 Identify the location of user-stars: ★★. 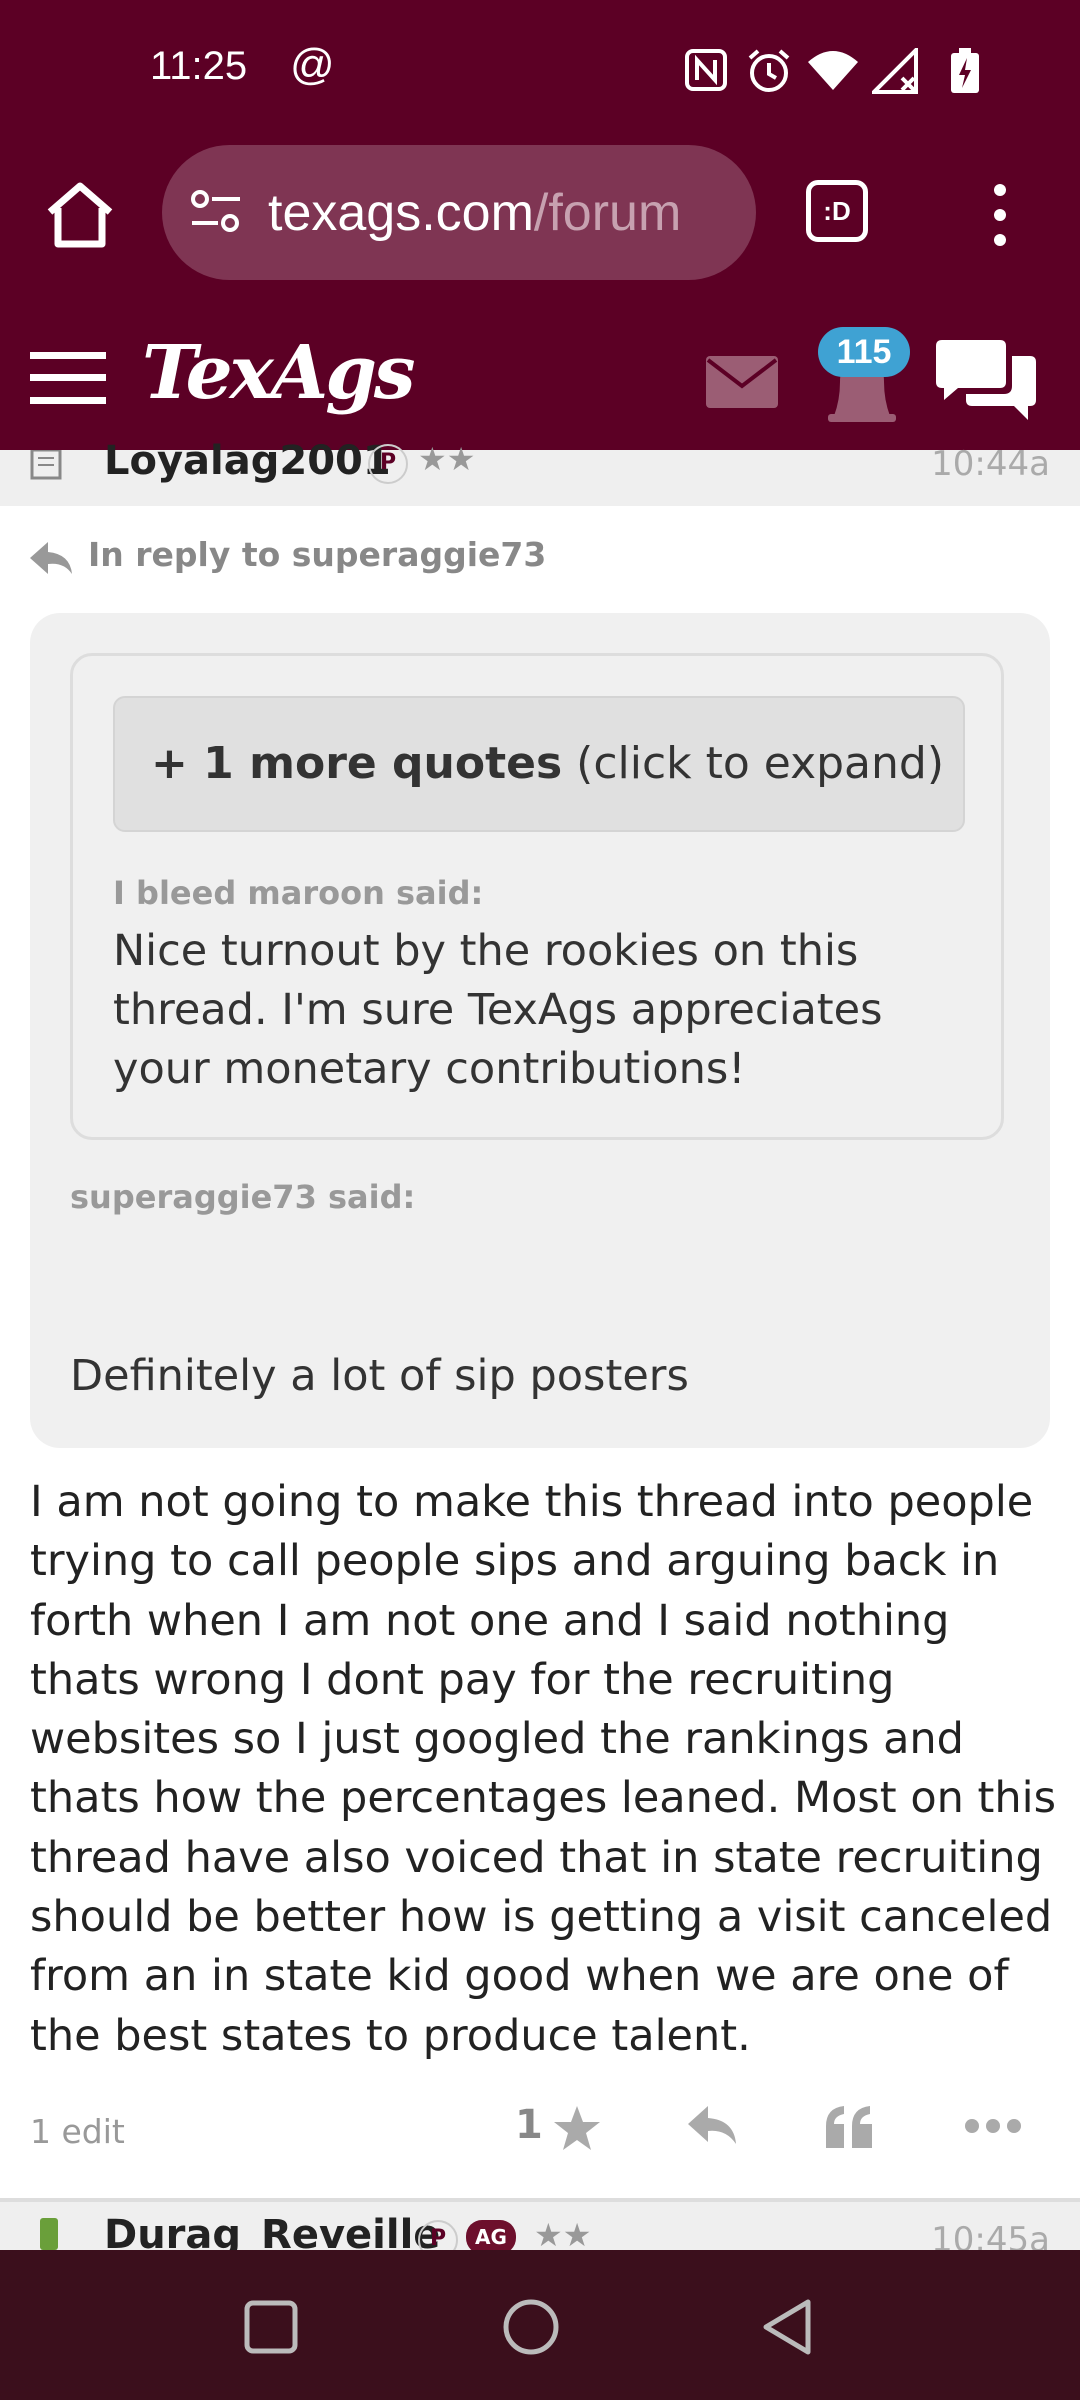
(447, 459).